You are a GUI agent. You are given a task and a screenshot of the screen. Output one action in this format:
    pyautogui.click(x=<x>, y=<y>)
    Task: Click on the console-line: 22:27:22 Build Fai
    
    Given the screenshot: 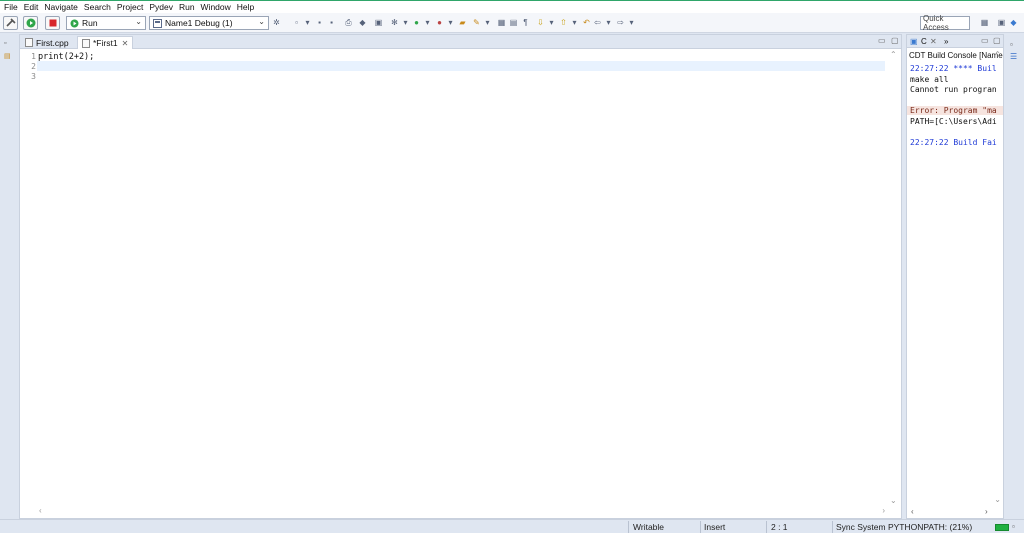 What is the action you would take?
    pyautogui.click(x=953, y=142)
    